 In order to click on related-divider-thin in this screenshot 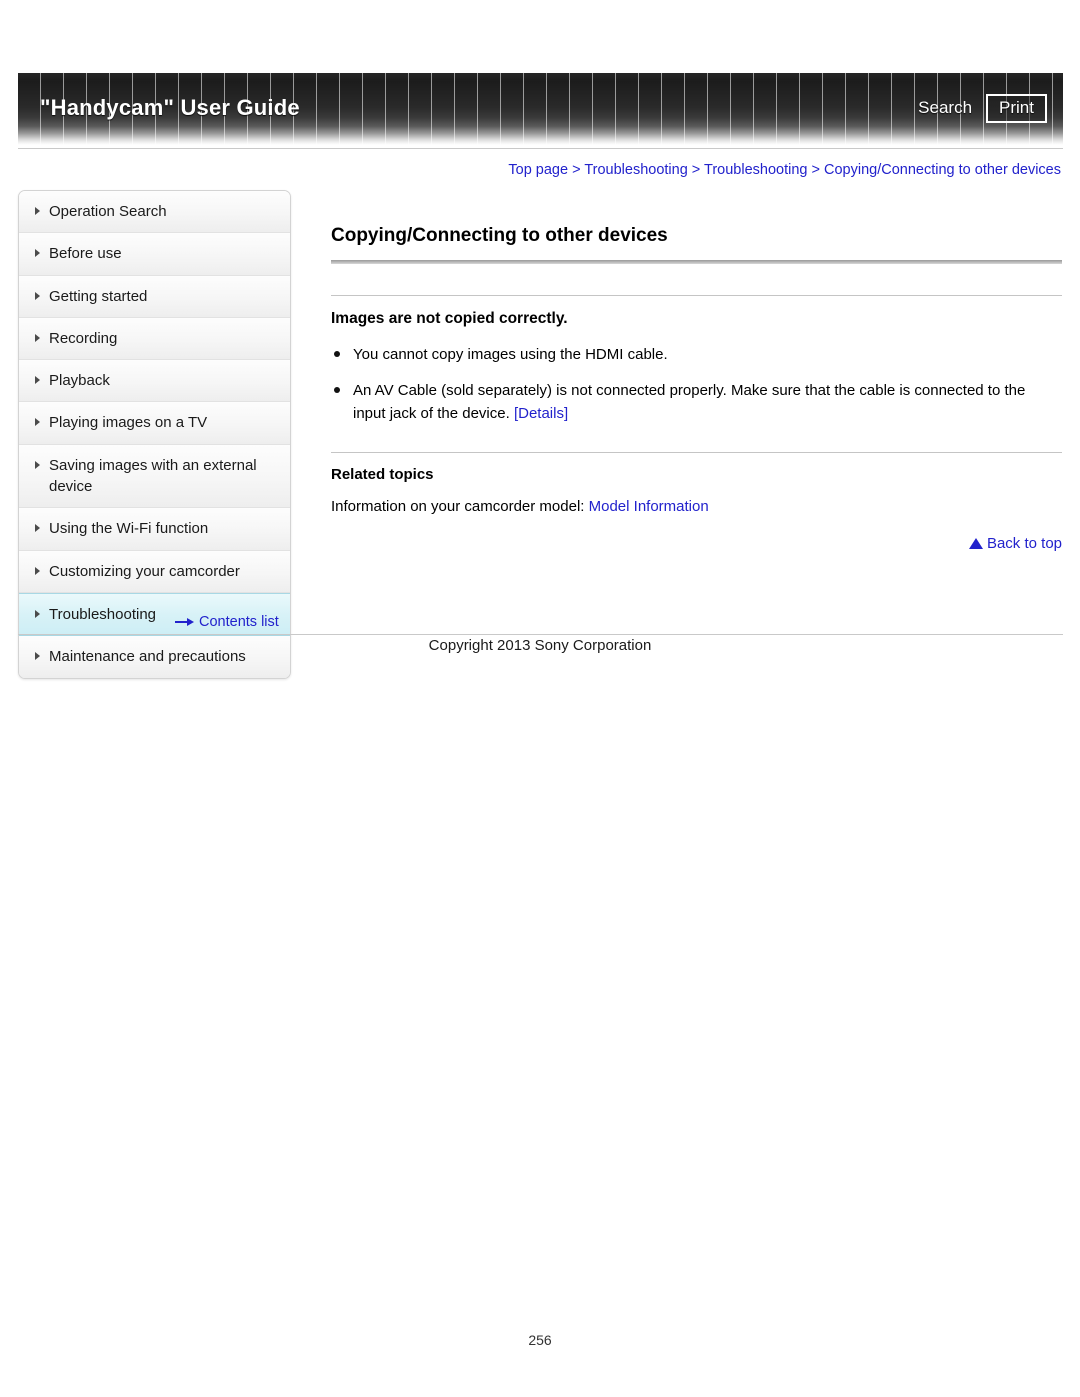, I will do `click(696, 452)`.